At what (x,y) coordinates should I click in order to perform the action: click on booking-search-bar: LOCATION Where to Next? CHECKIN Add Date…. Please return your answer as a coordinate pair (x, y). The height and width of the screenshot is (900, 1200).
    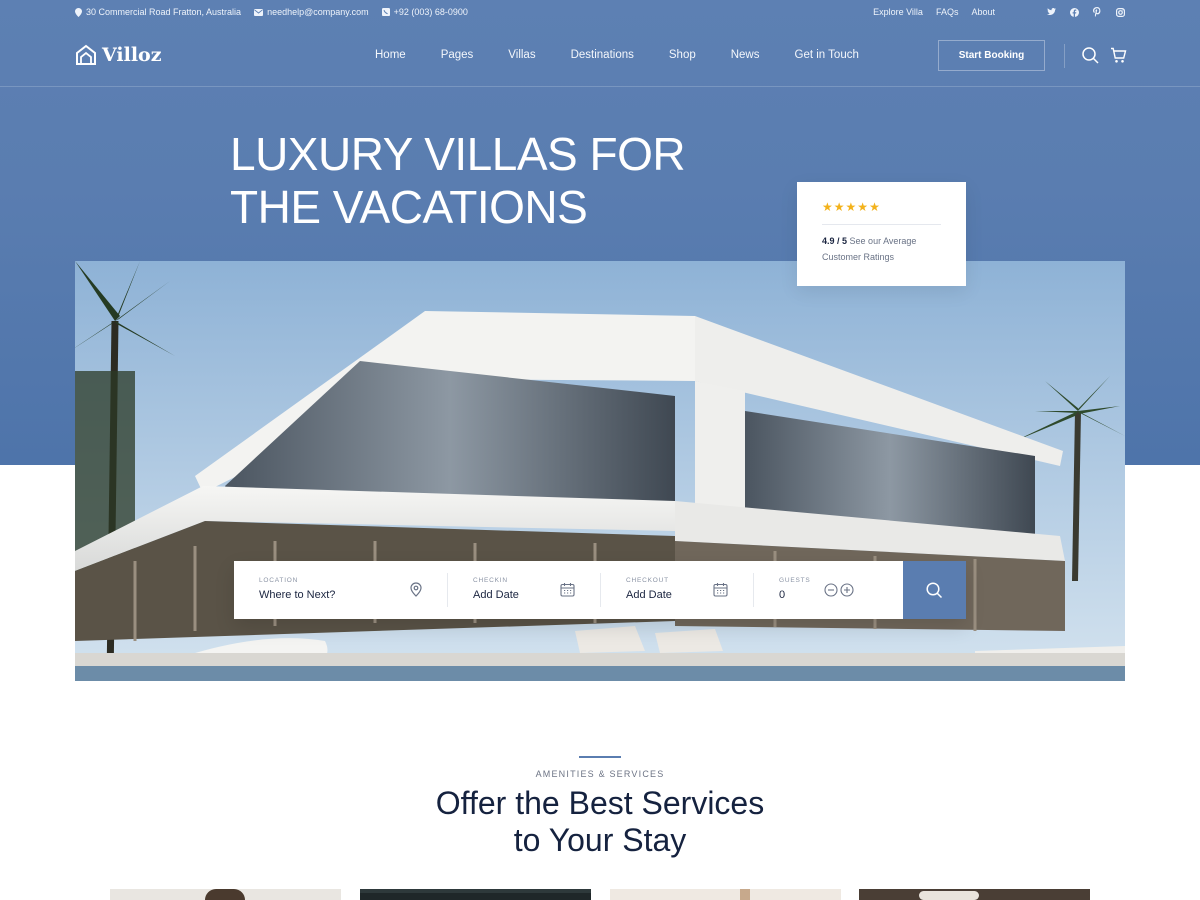
    Looking at the image, I should click on (600, 590).